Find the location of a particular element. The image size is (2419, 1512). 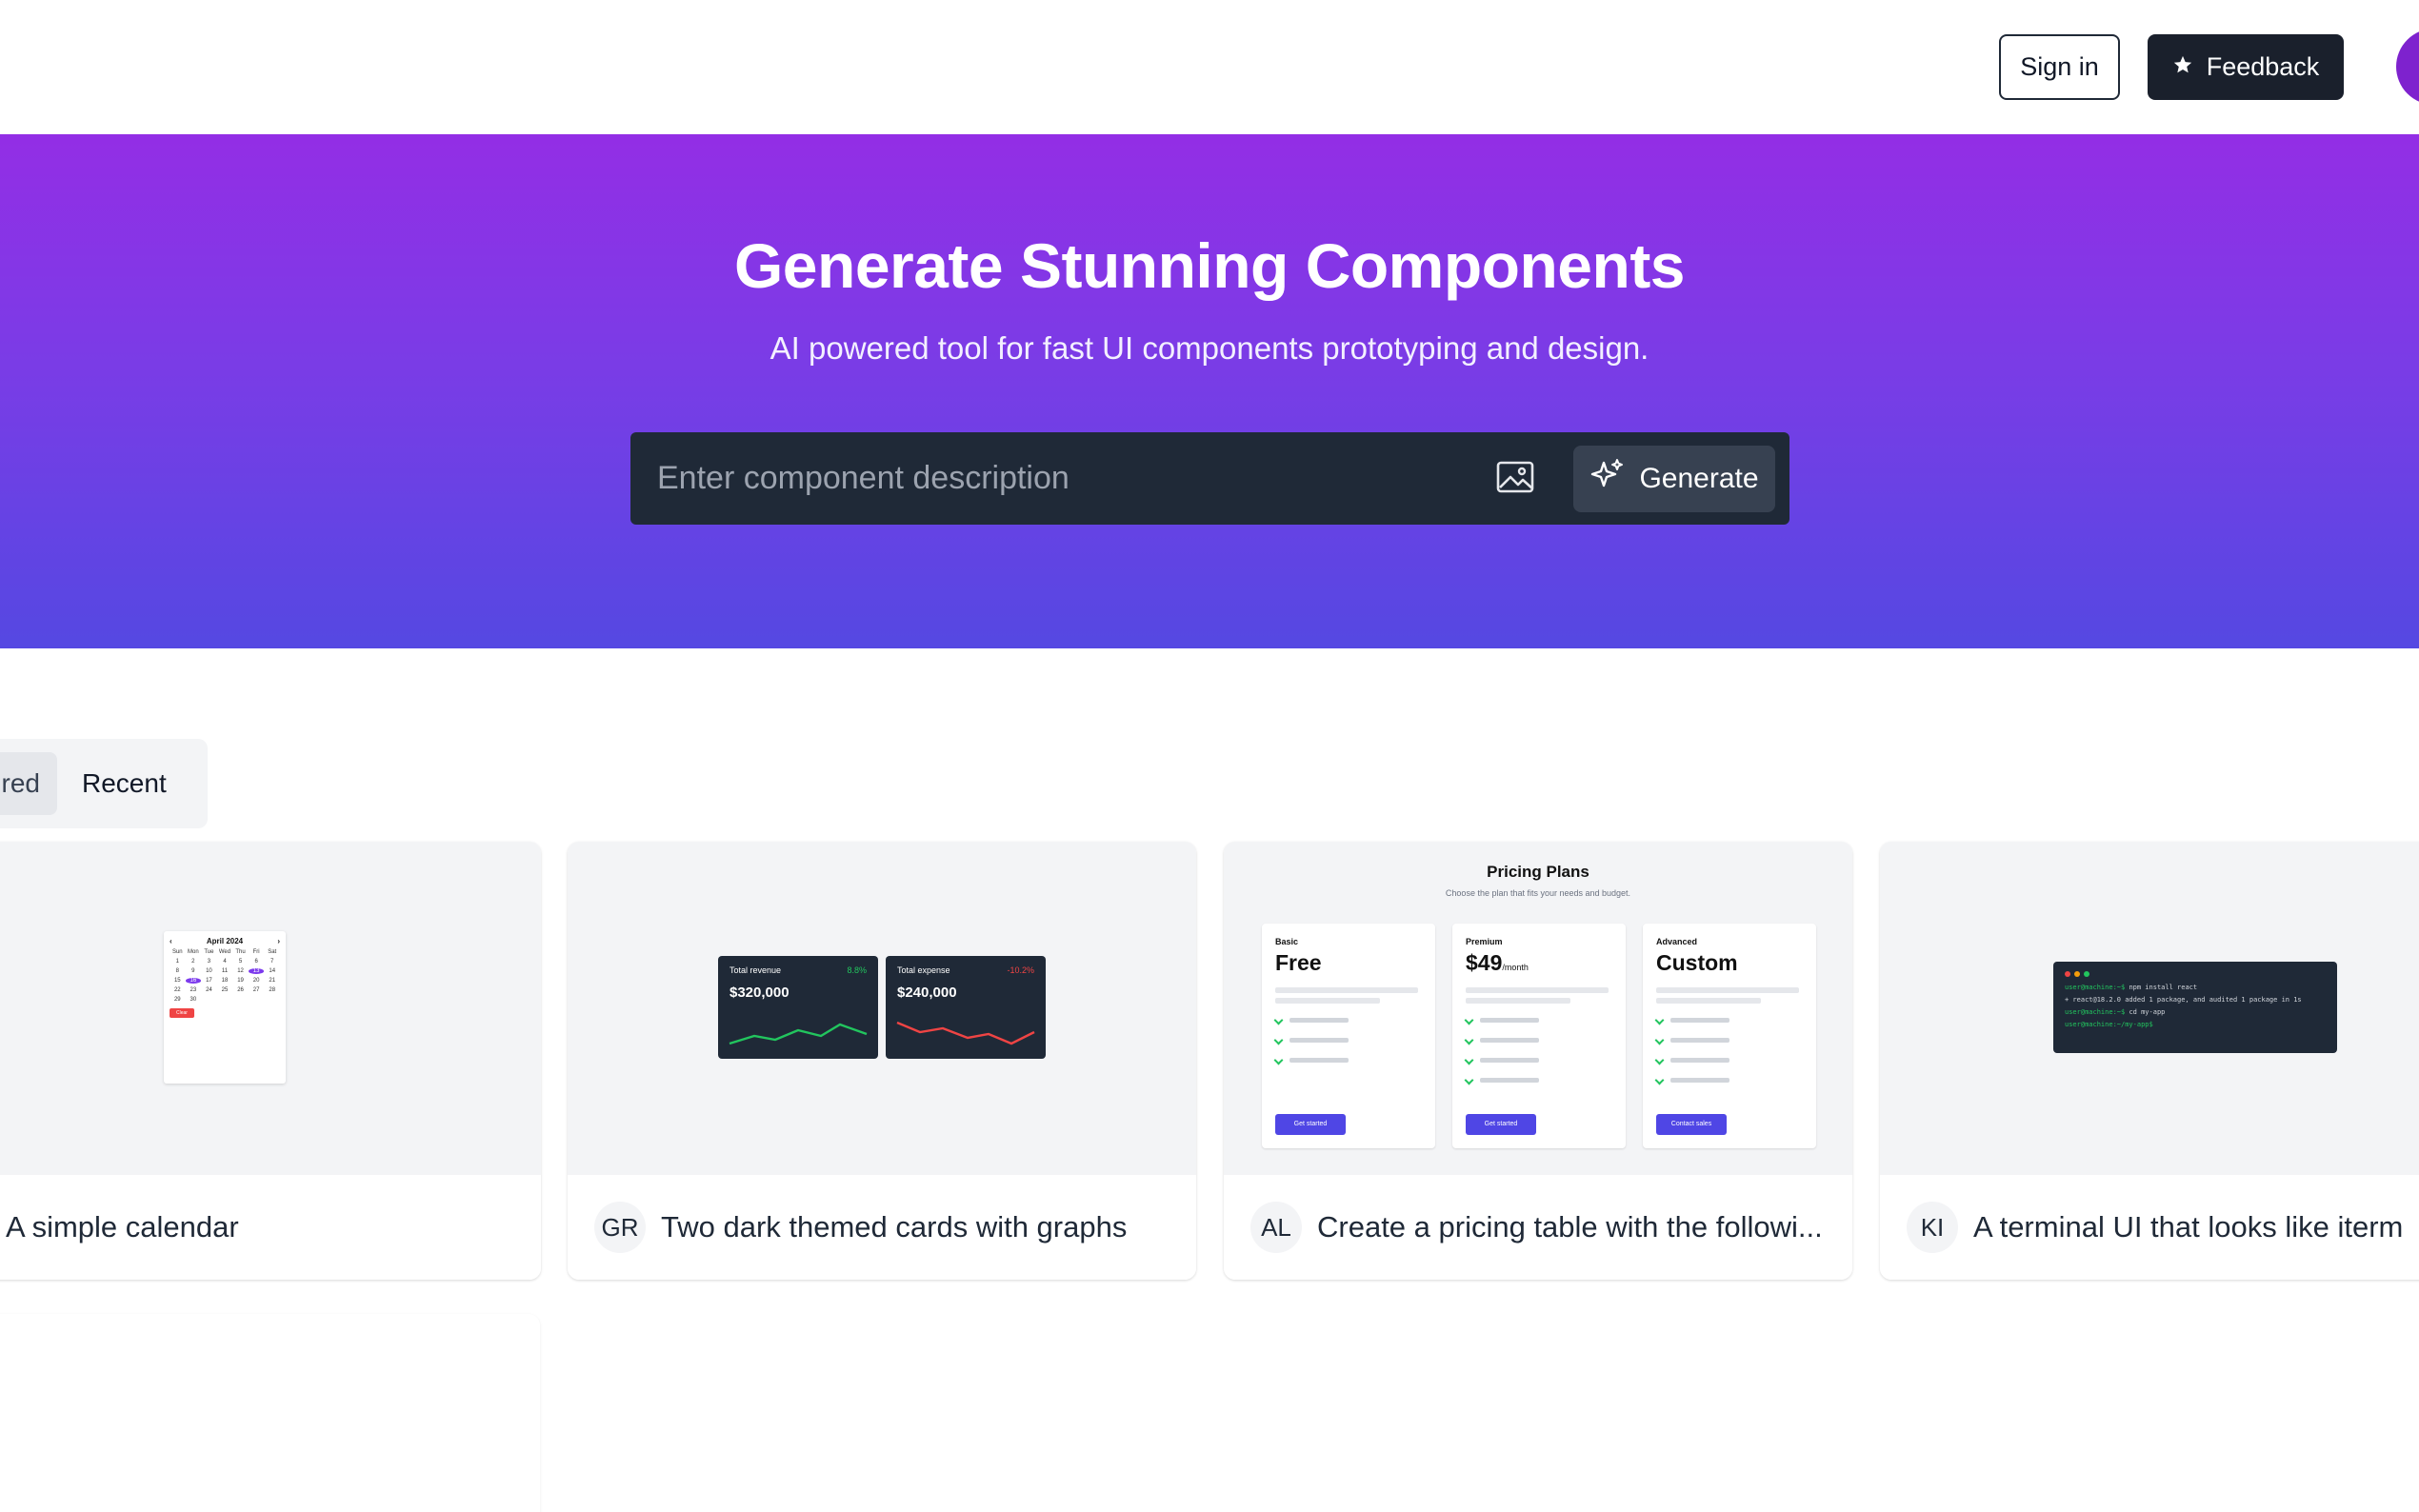

image-icon is located at coordinates (1515, 479).